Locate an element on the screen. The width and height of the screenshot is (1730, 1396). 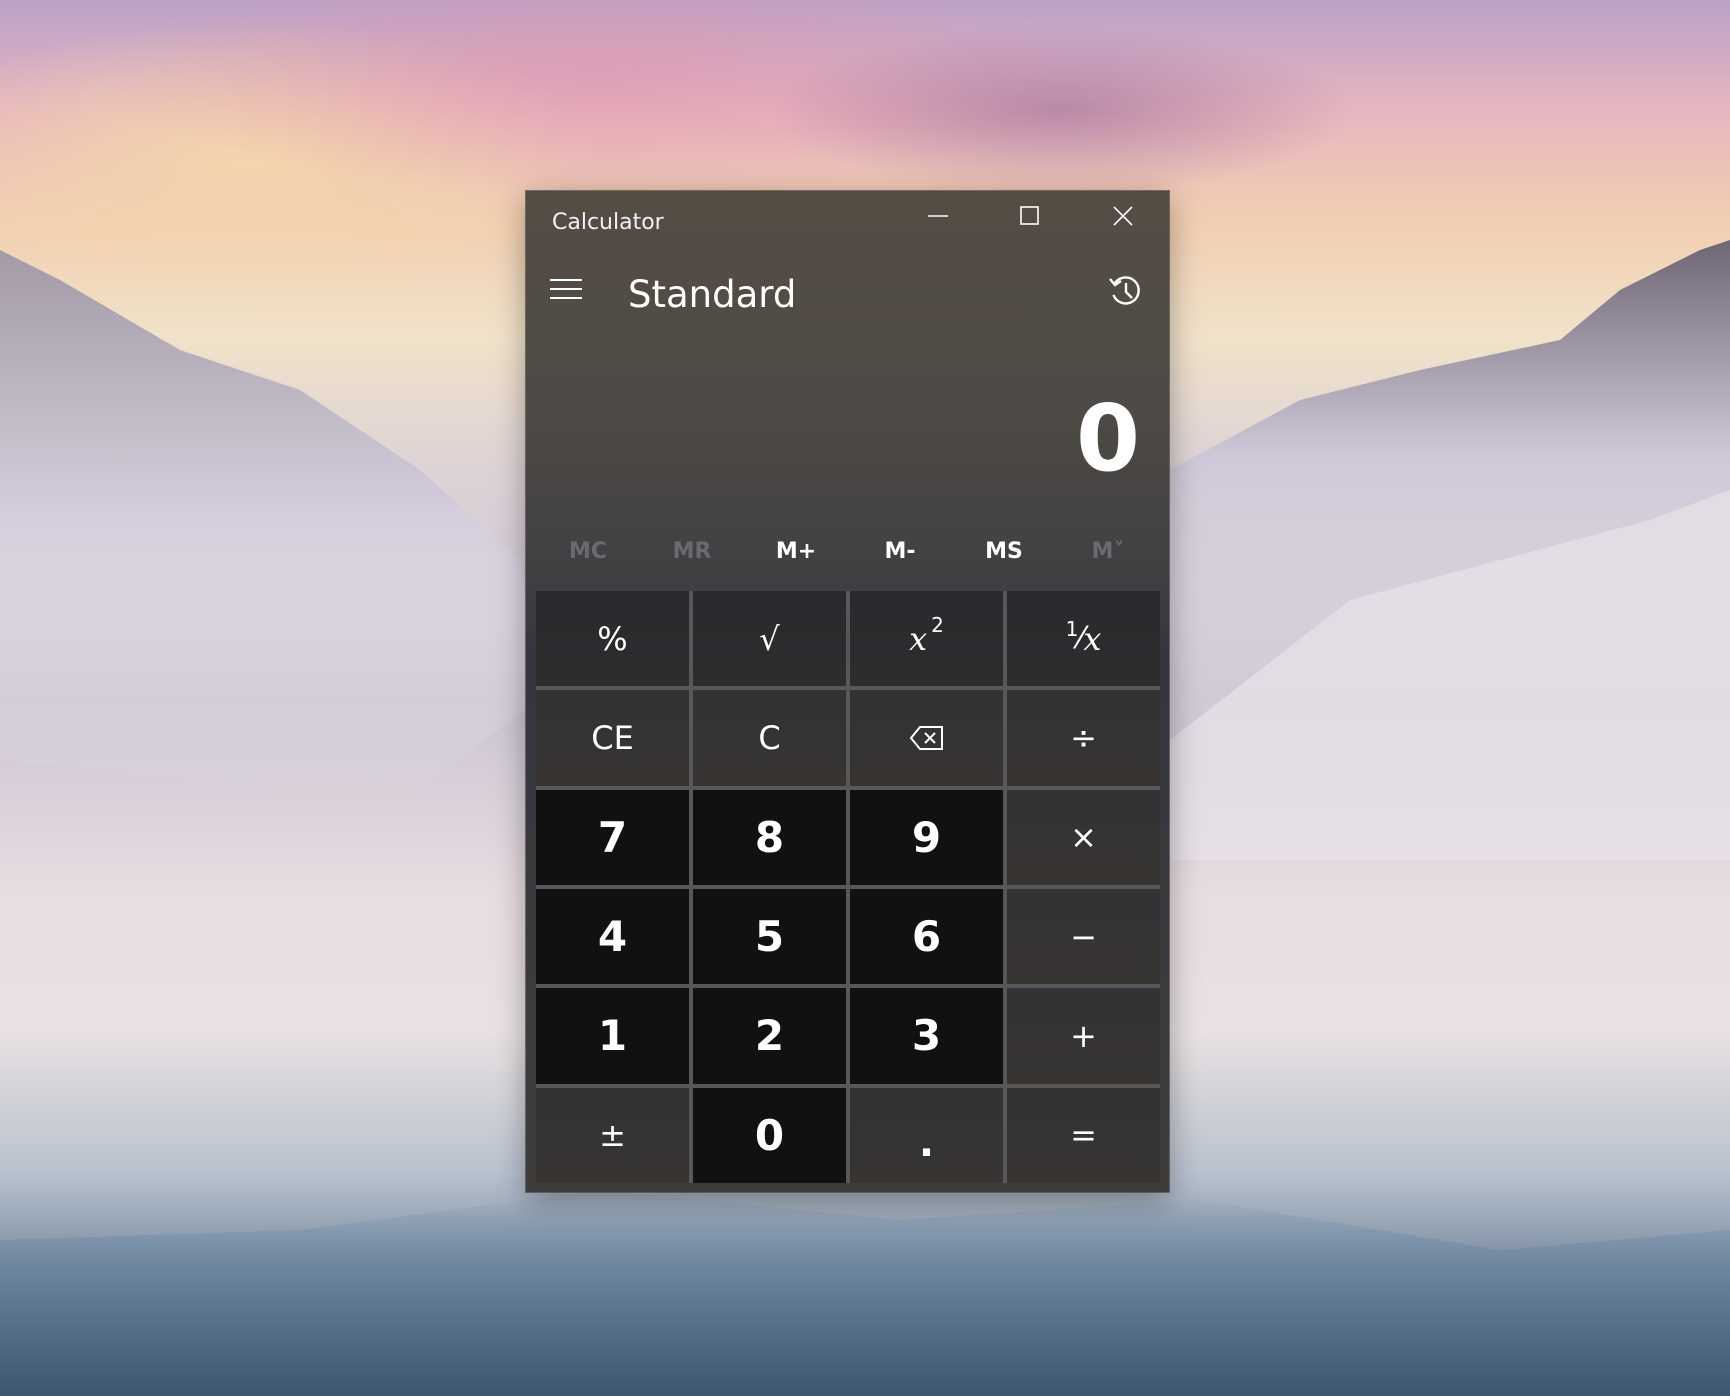
subtract-button: − is located at coordinates (1083, 937).